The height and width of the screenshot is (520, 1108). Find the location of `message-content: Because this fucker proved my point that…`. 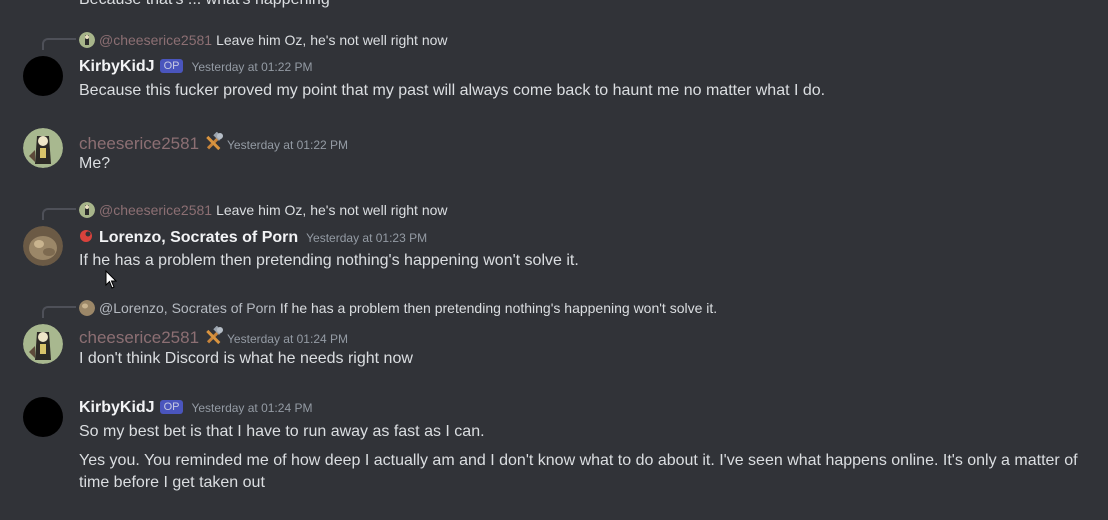

message-content: Because this fucker proved my point that… is located at coordinates (452, 90).